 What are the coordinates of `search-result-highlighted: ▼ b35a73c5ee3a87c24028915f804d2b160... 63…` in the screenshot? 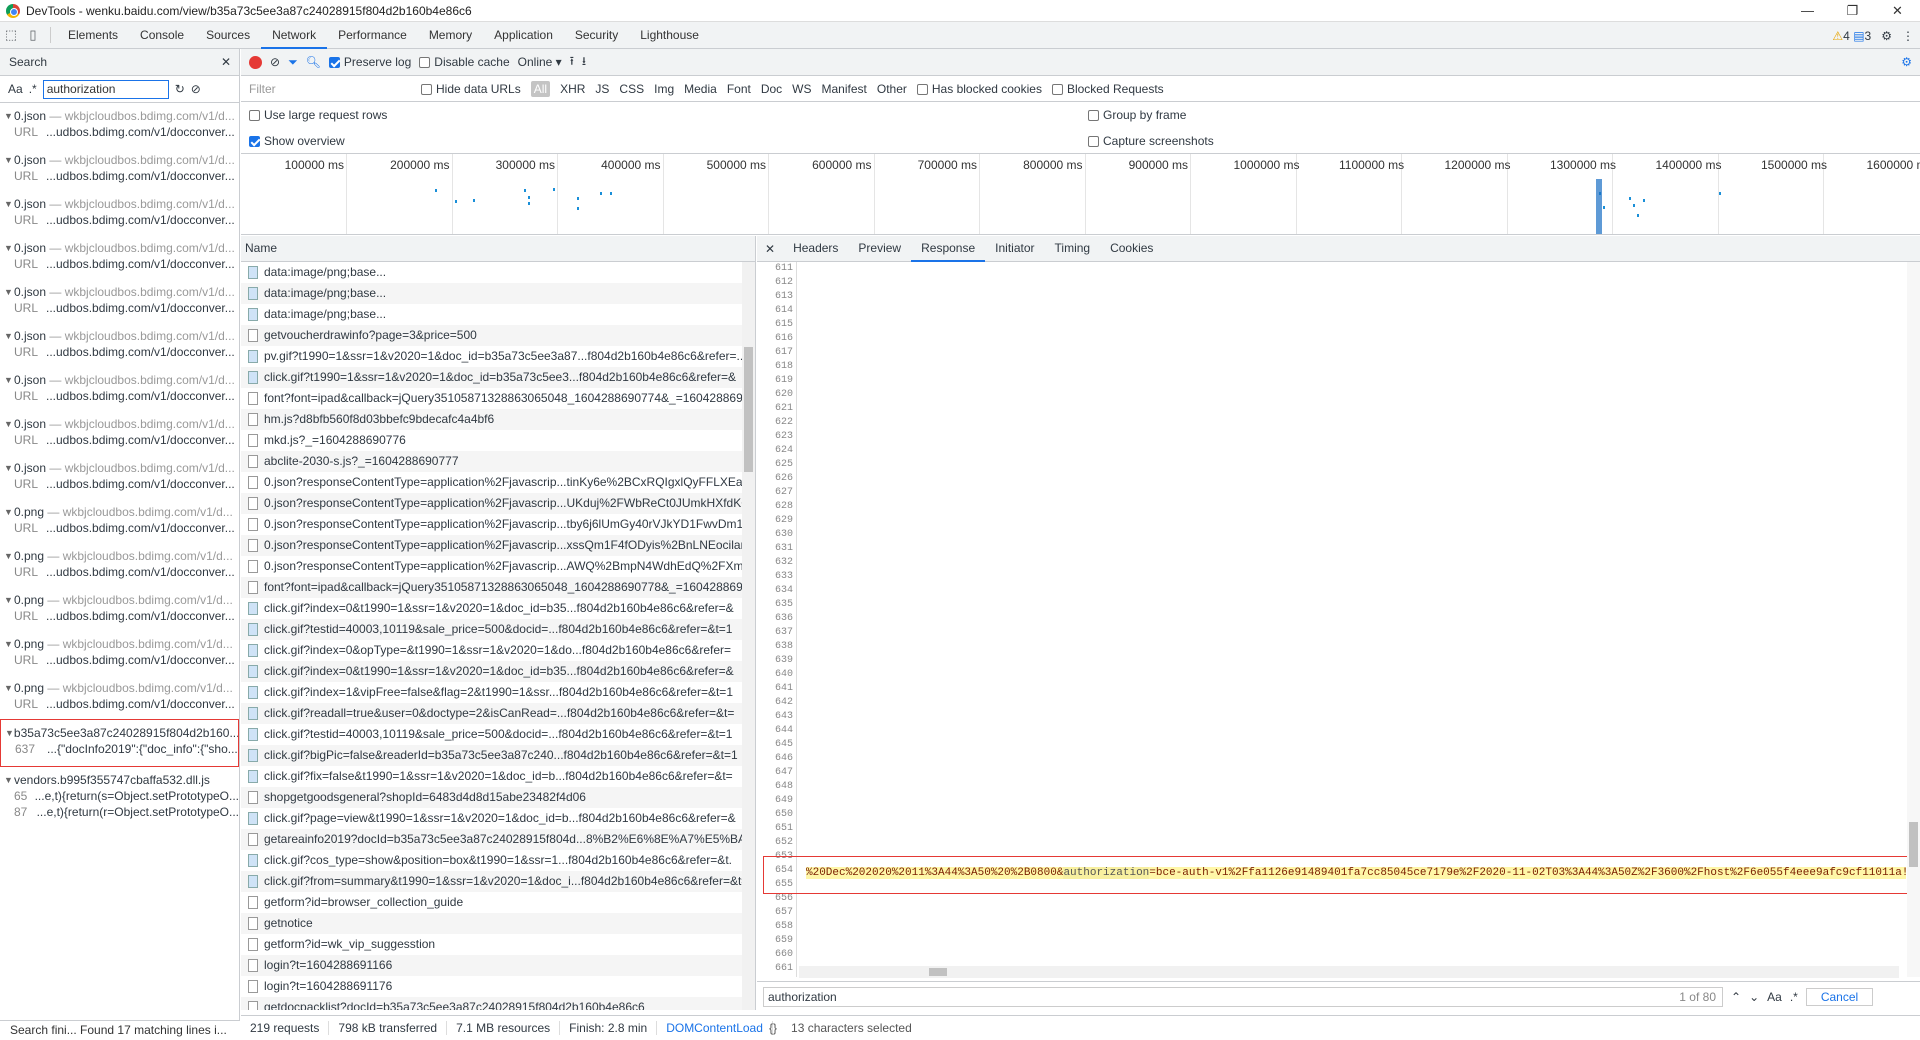 It's located at (119, 743).